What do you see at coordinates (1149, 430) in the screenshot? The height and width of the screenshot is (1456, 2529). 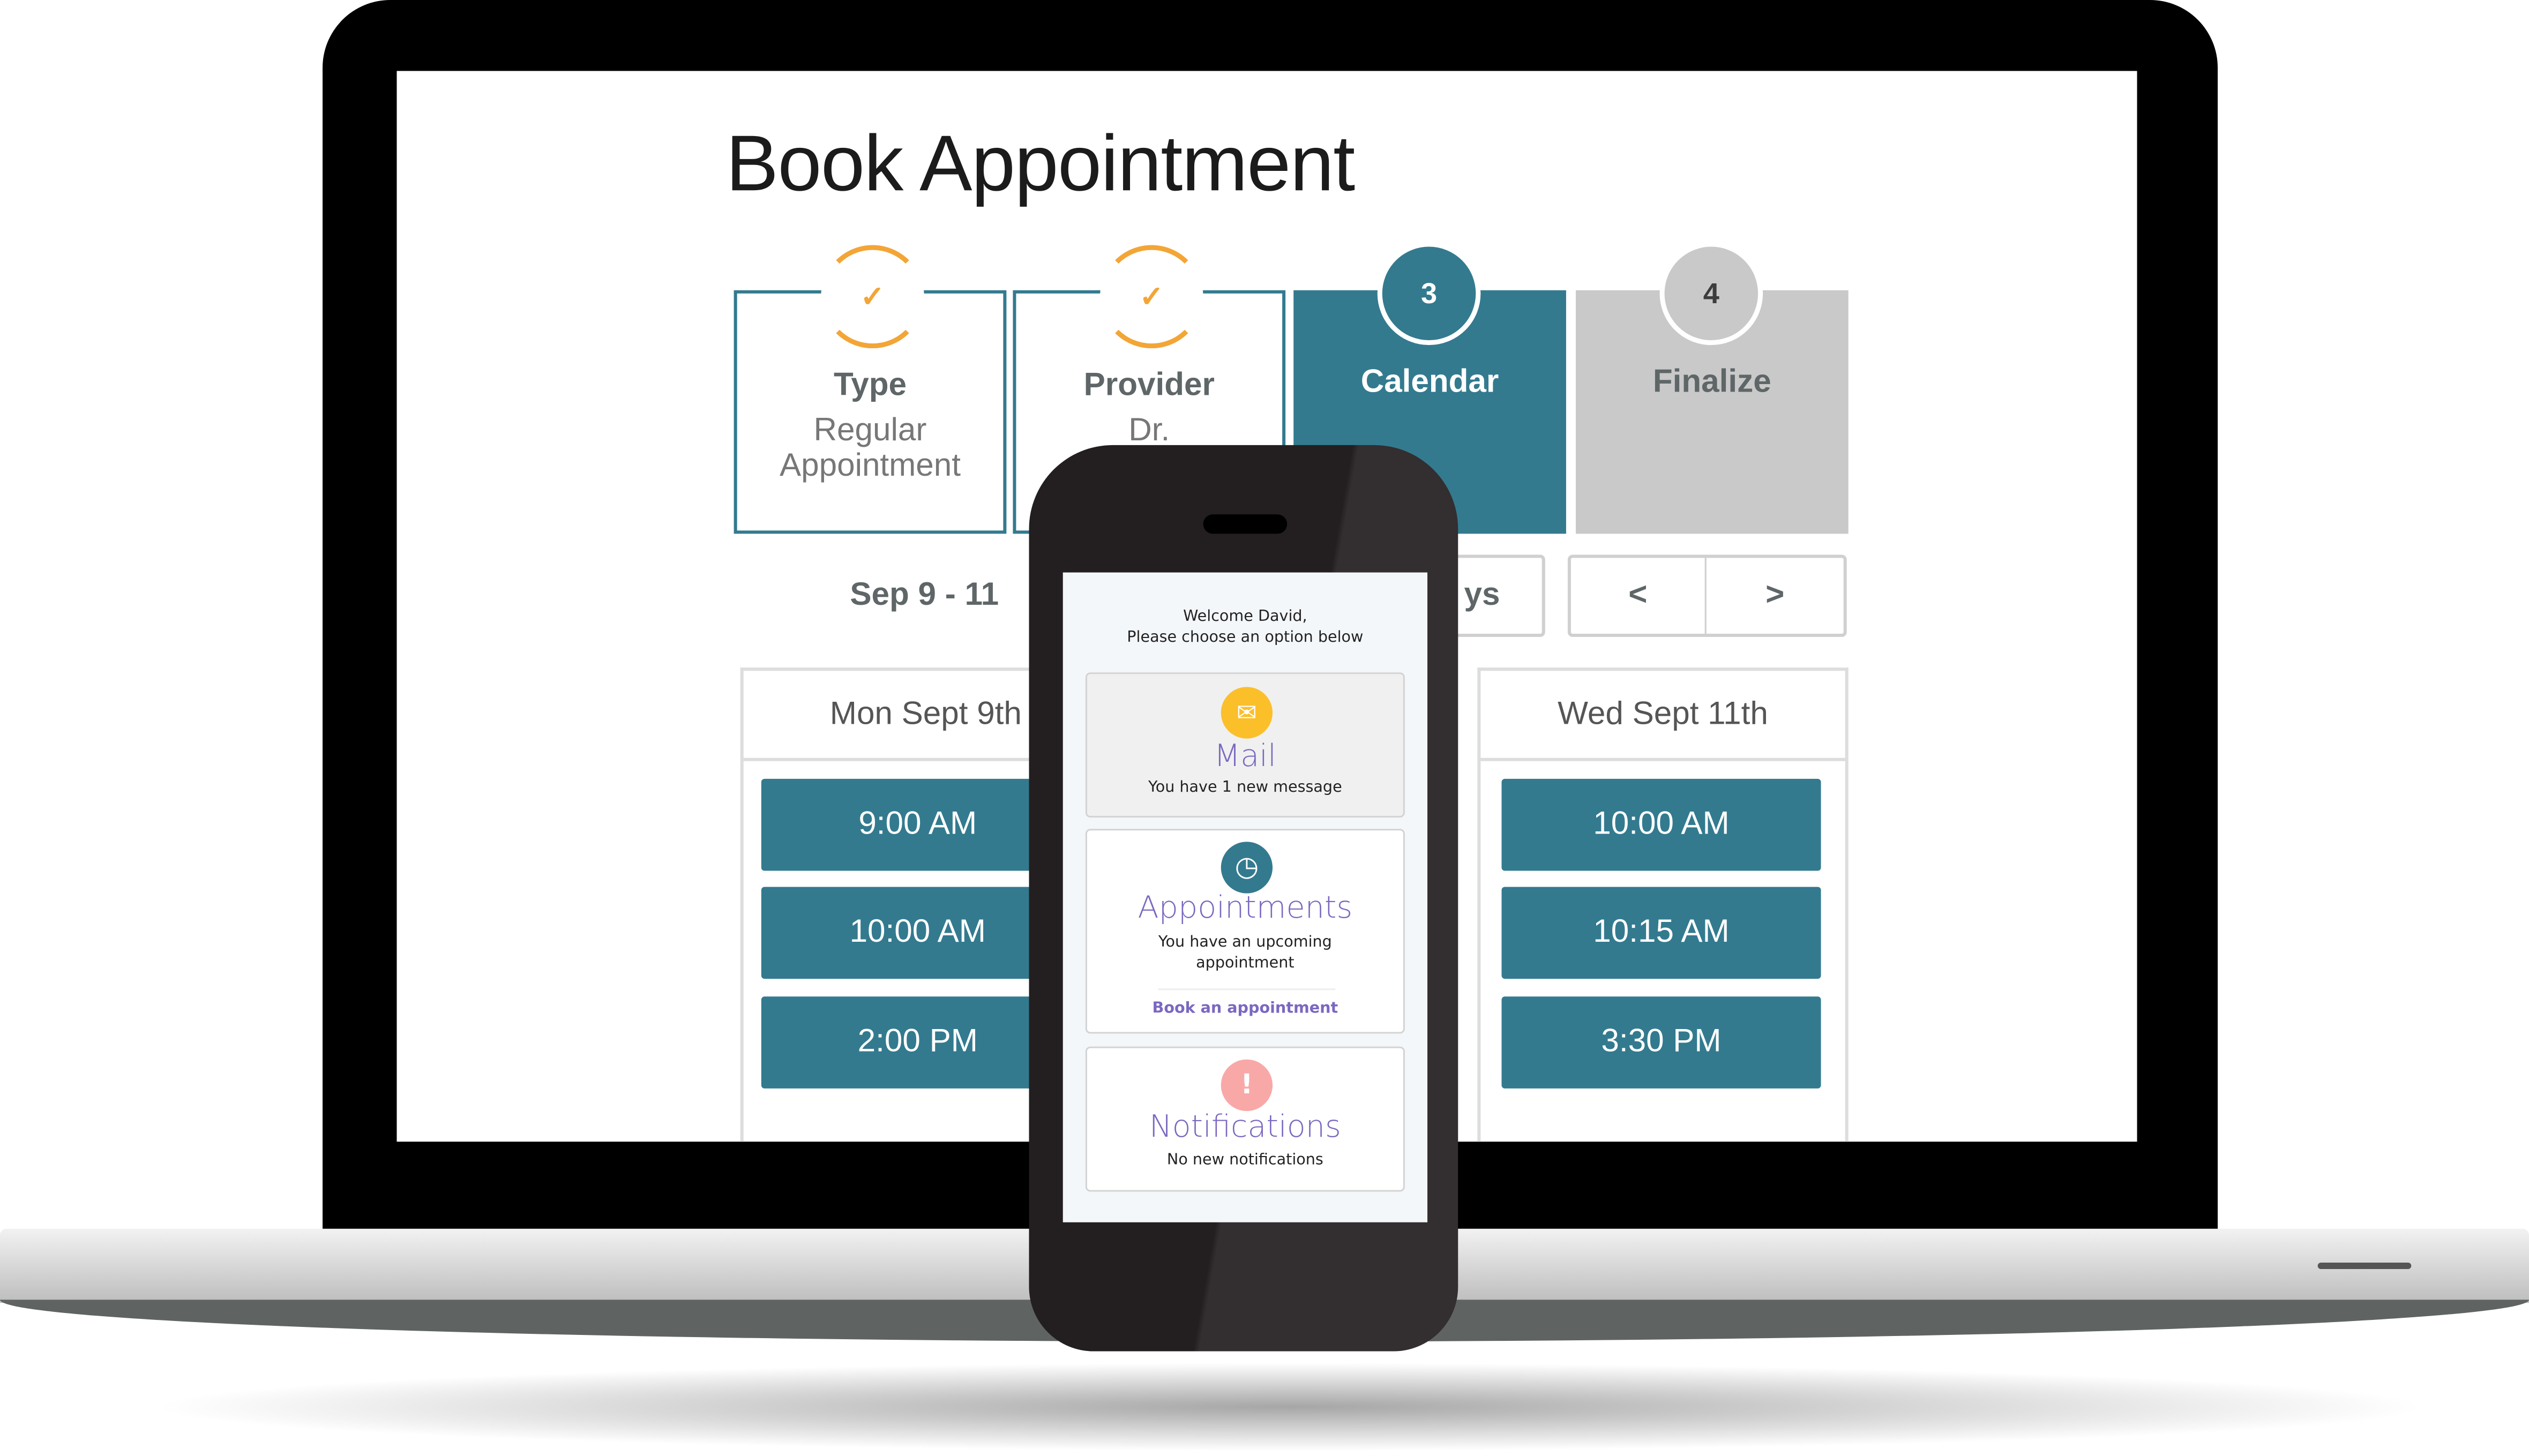 I see `step-value: Dr.` at bounding box center [1149, 430].